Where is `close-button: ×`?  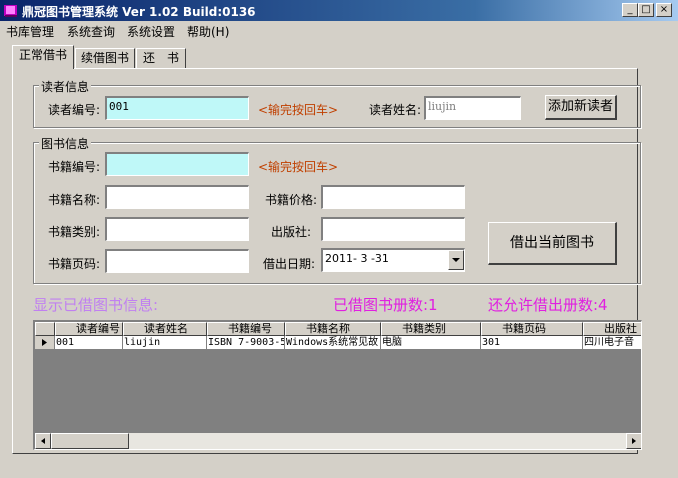 close-button: × is located at coordinates (664, 10).